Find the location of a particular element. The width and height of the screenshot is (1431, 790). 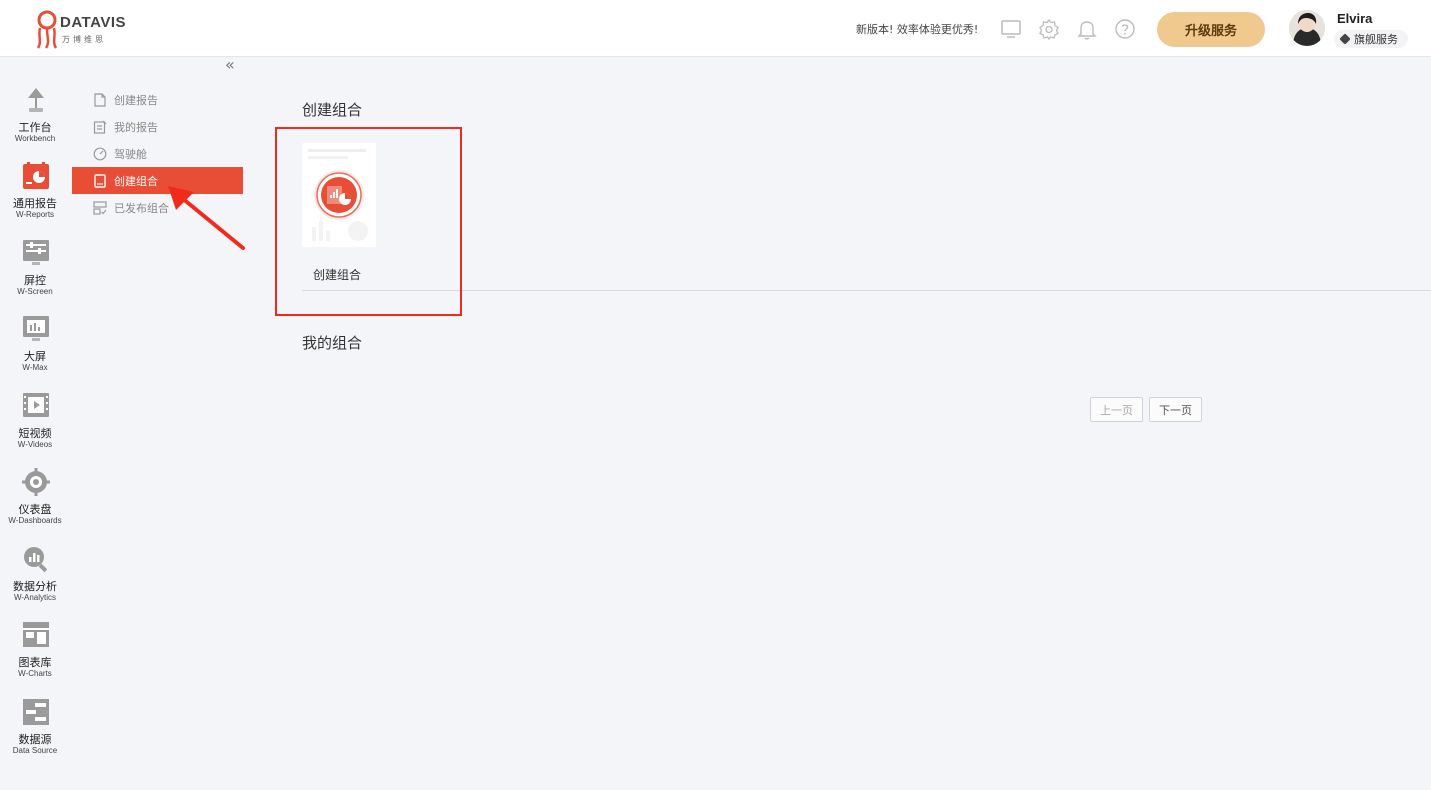

rail-item-data-source: 数据源 Data Source is located at coordinates (35, 733).